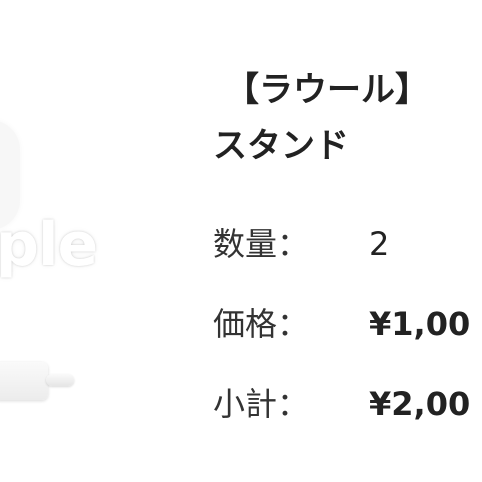 The image size is (482, 482). What do you see at coordinates (327, 90) in the screenshot?
I see `product-title-line1: 【ラウール】` at bounding box center [327, 90].